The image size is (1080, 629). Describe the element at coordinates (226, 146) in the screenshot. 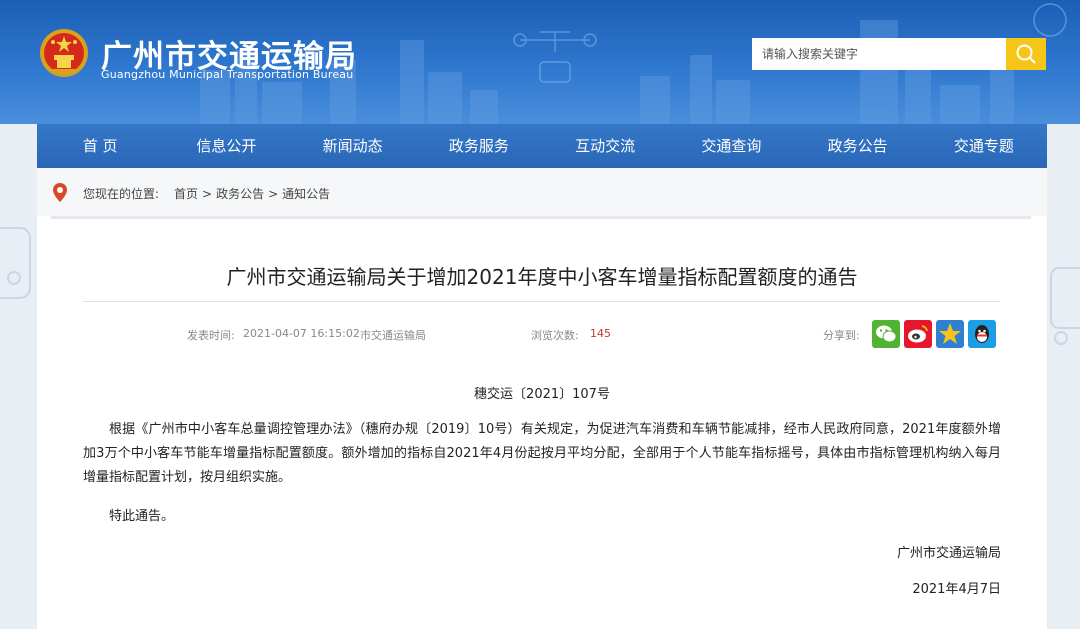

I see `nav-item-info-disclosure: 信息公开` at that location.